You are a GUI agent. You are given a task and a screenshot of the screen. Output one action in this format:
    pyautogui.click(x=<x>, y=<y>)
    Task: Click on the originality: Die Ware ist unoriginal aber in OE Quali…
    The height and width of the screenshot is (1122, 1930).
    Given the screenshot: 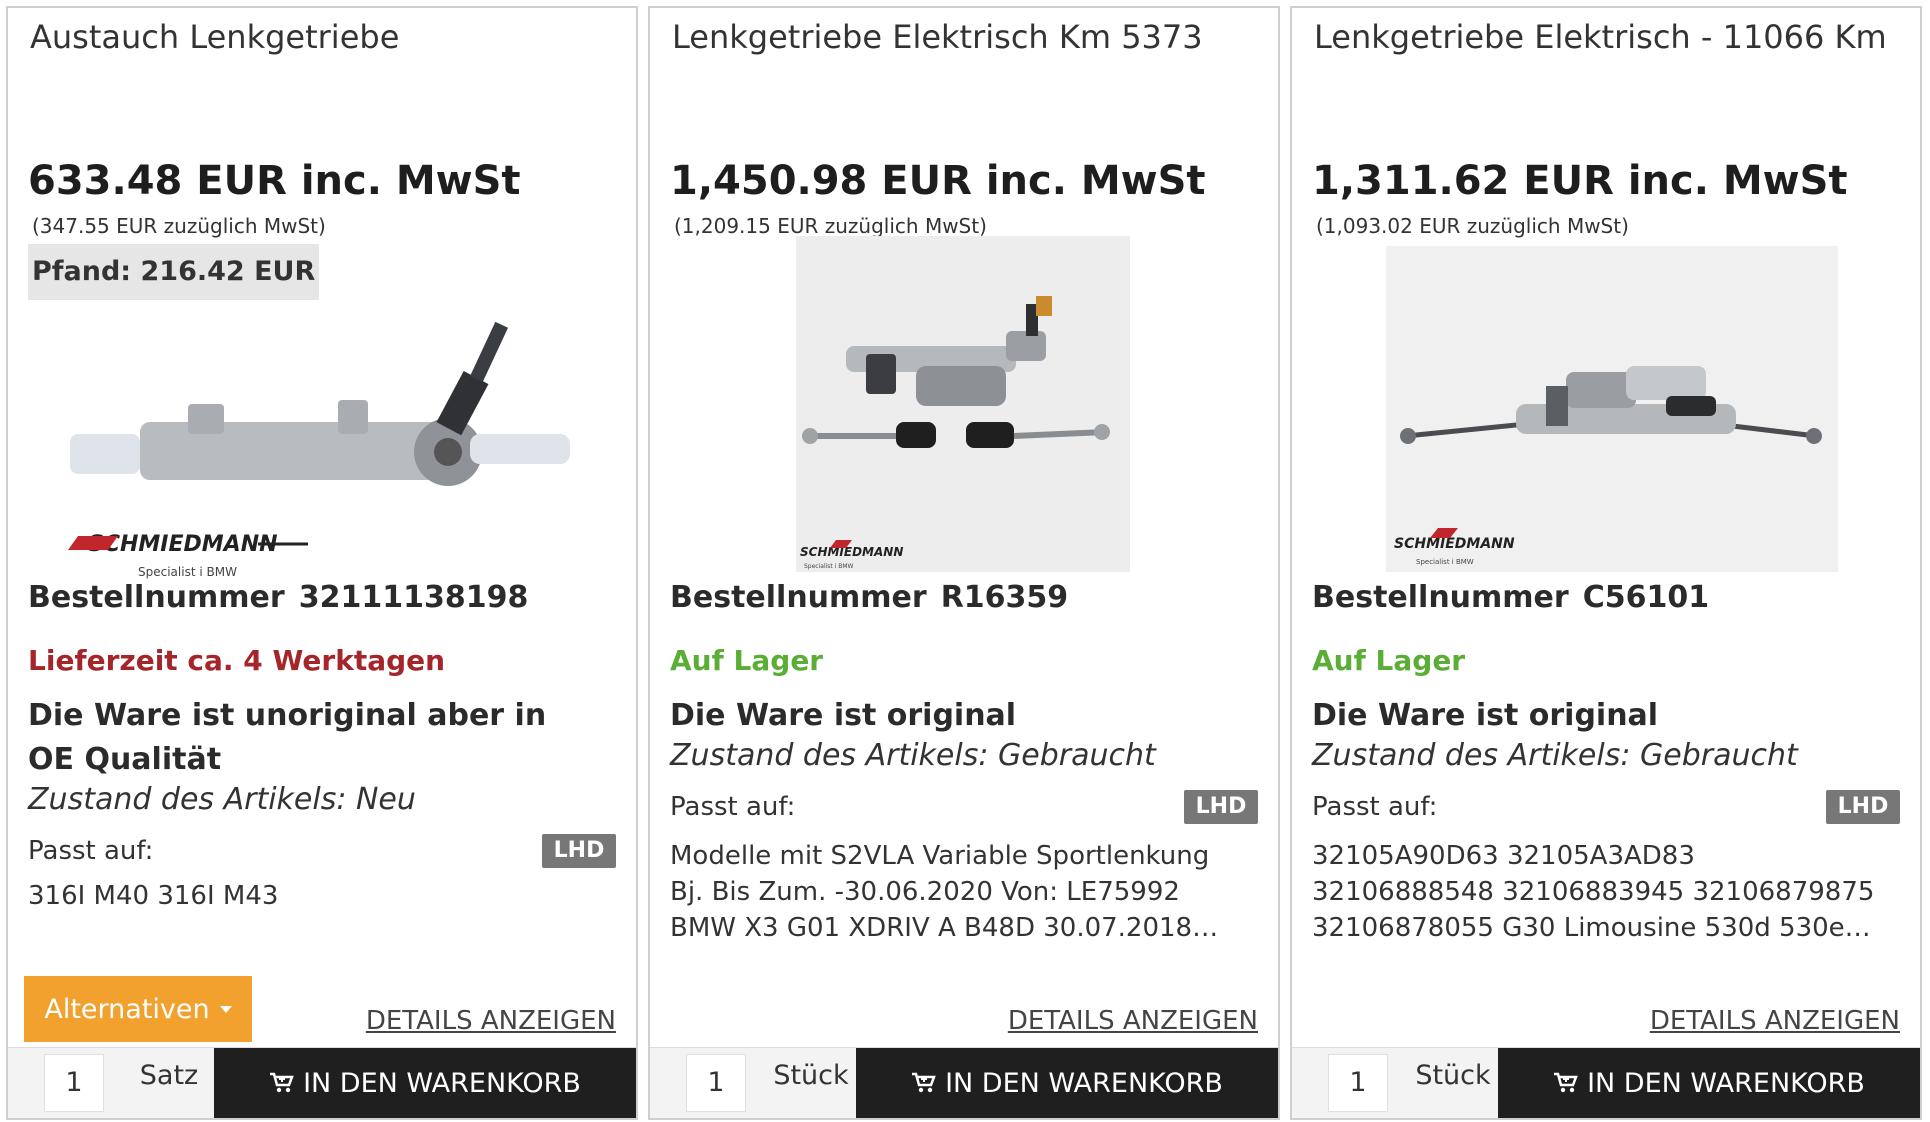 What is the action you would take?
    pyautogui.click(x=287, y=737)
    